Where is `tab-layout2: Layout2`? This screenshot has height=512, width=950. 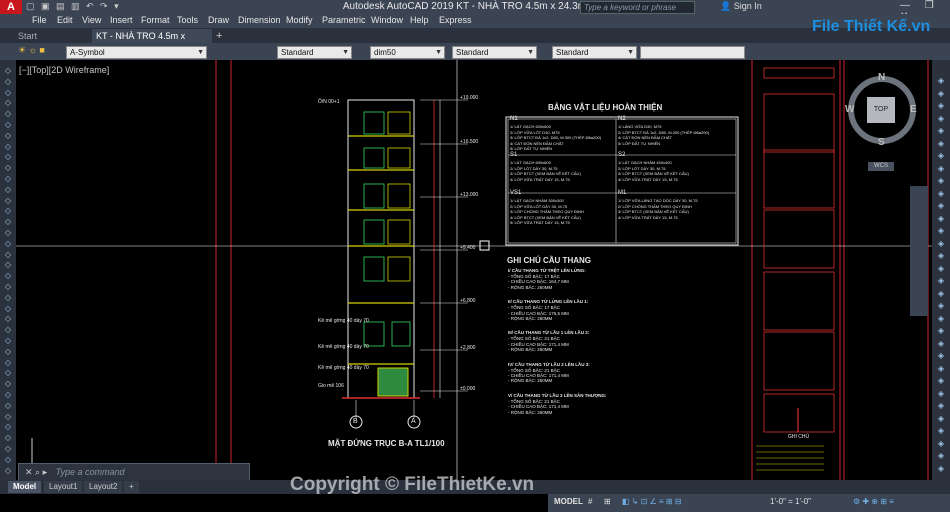
tab-layout2: Layout2 is located at coordinates (103, 487).